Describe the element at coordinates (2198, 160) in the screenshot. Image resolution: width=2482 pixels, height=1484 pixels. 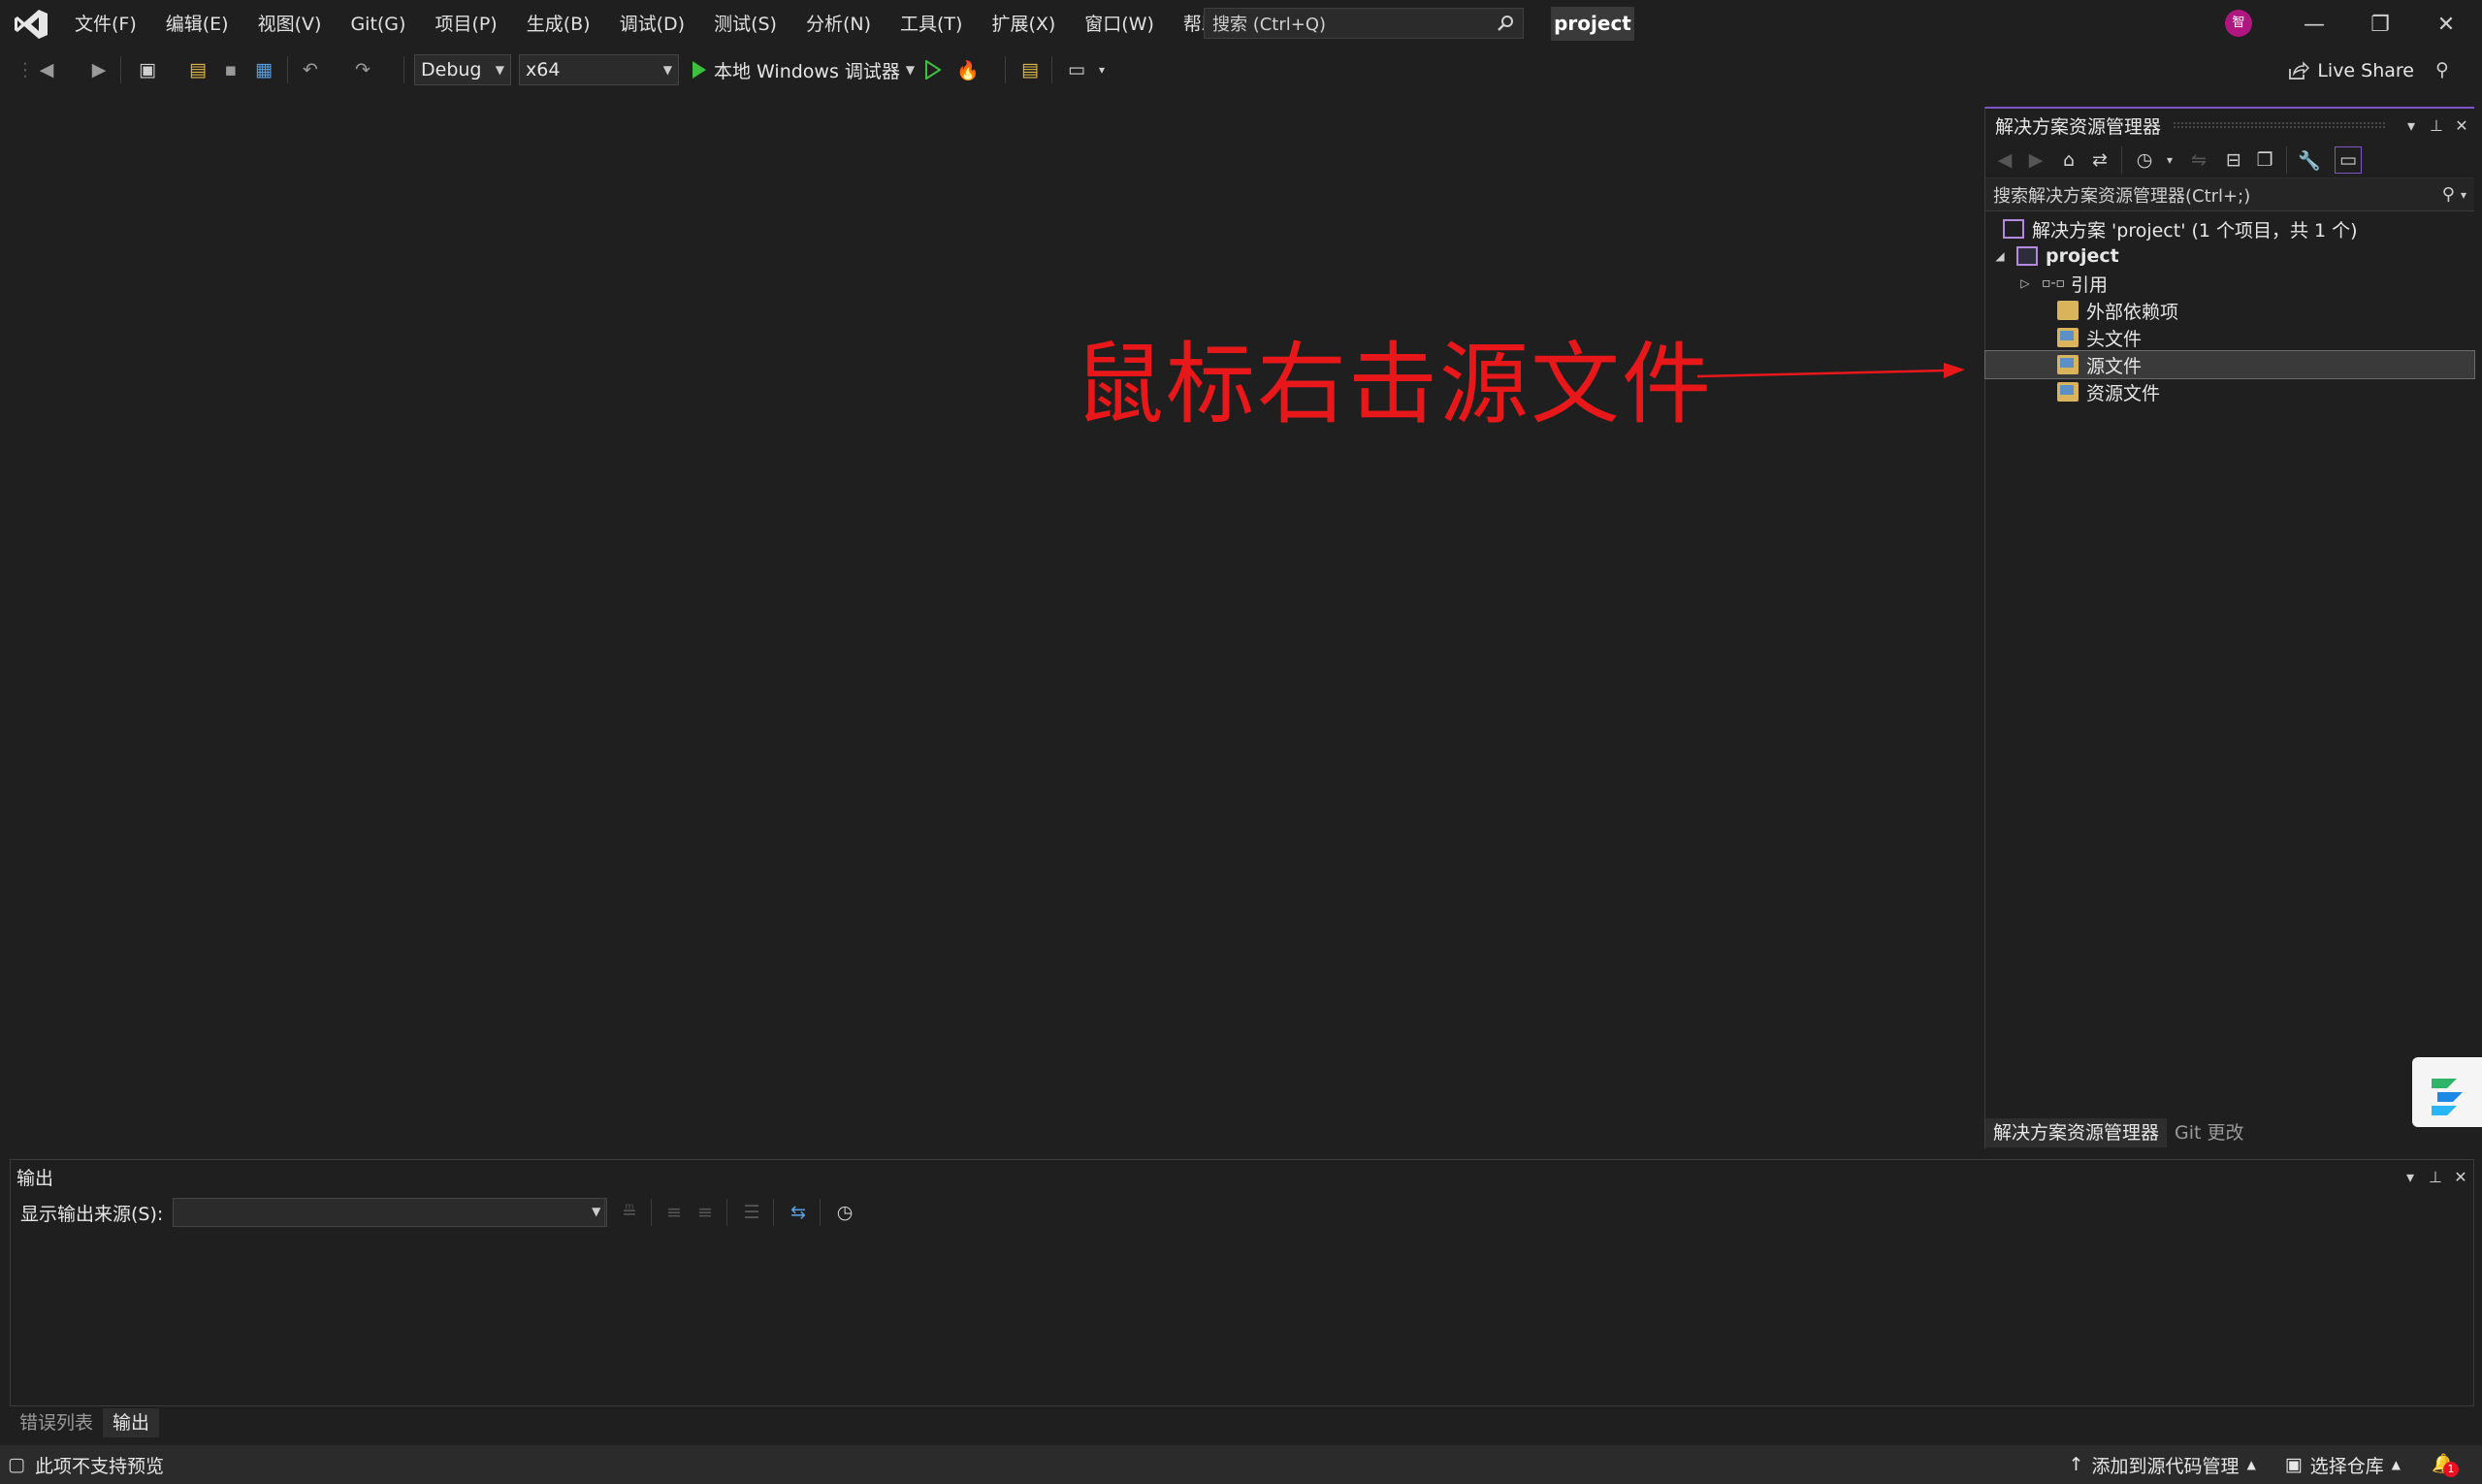
I see `sync-icon: ⇋` at that location.